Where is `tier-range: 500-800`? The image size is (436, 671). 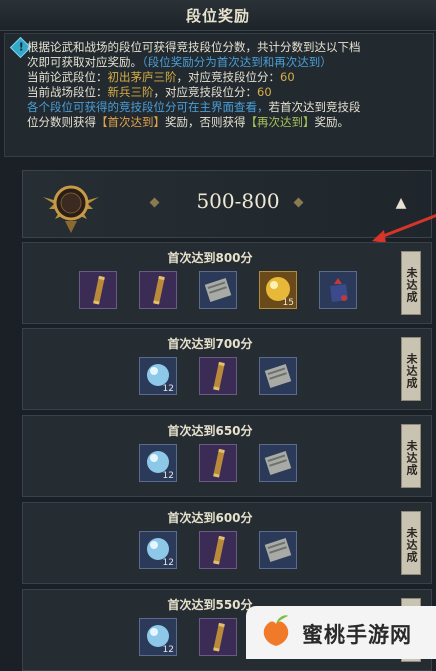
tier-range: 500-800 is located at coordinates (238, 201).